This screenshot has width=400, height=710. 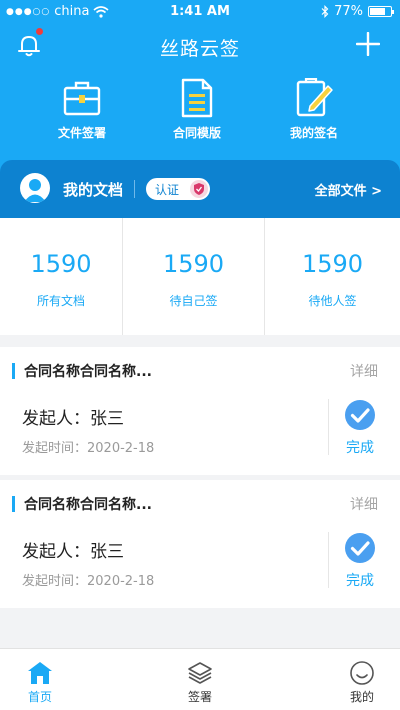 I want to click on action-label: 文件签署, so click(x=81, y=133).